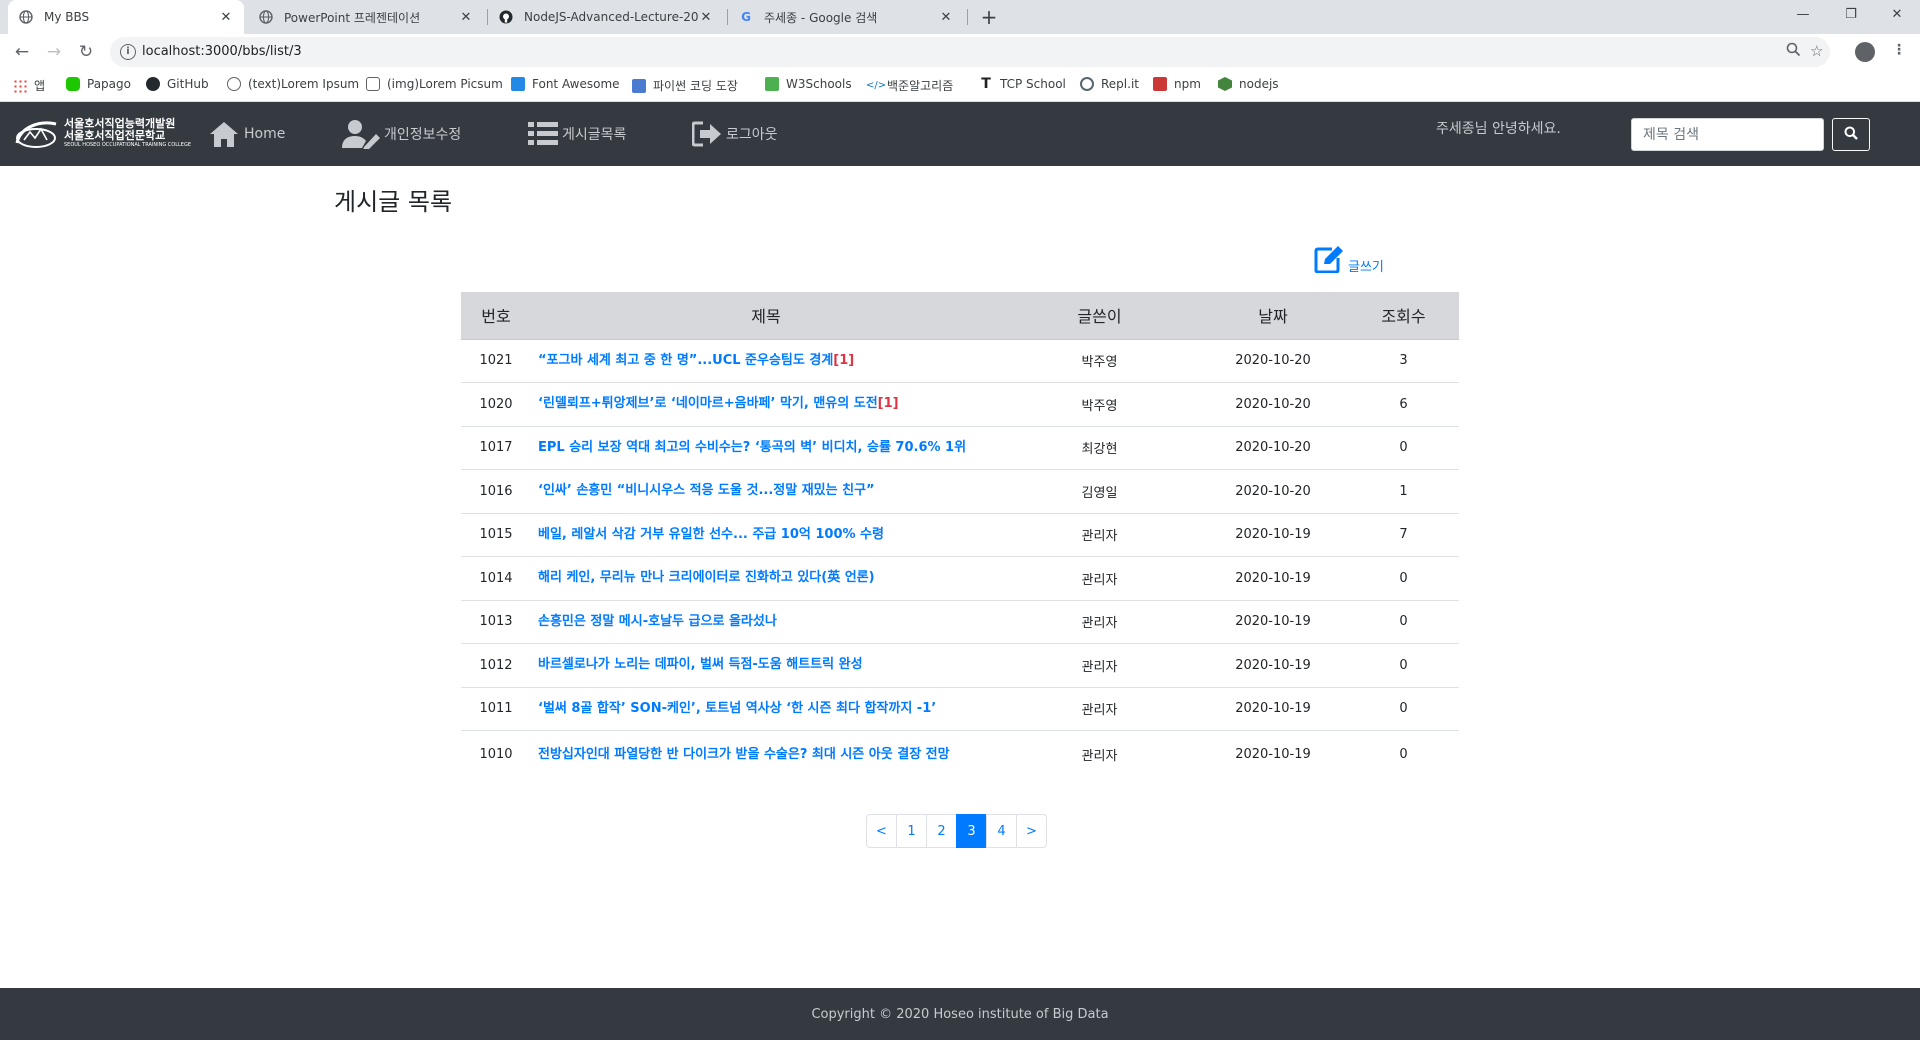 Image resolution: width=1920 pixels, height=1040 pixels. Describe the element at coordinates (304, 84) in the screenshot. I see `bookmark-label: (text)Lorem Ipsum` at that location.